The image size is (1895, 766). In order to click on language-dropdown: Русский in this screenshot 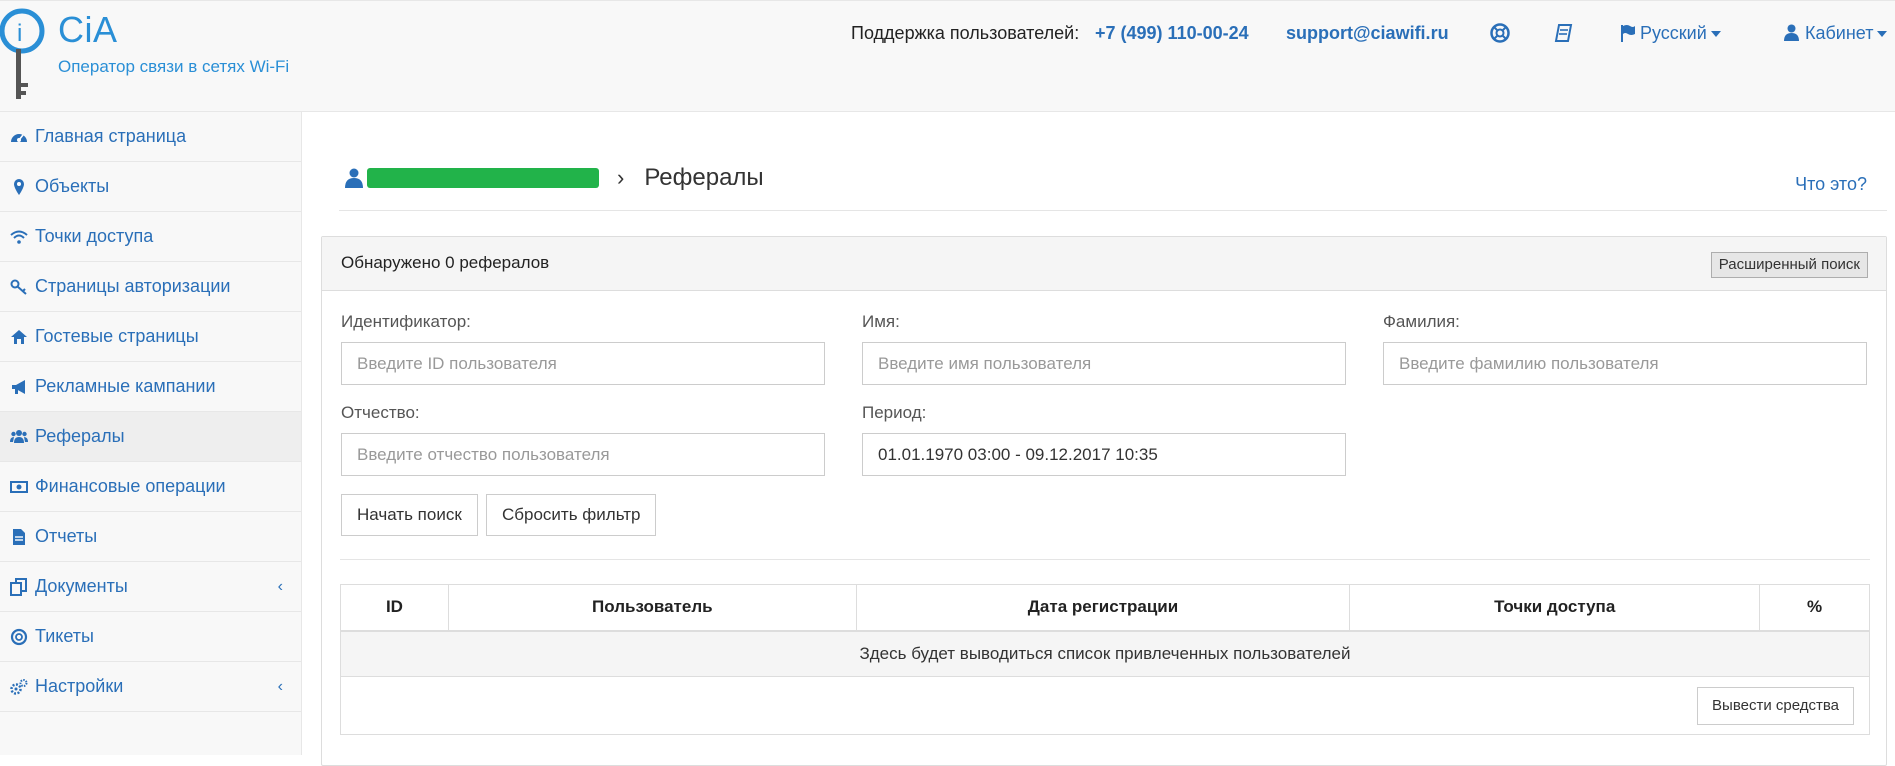, I will do `click(1670, 33)`.